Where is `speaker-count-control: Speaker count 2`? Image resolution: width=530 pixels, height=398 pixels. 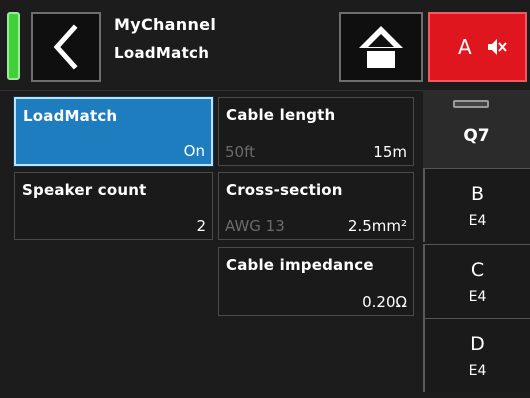 speaker-count-control: Speaker count 2 is located at coordinates (113, 206).